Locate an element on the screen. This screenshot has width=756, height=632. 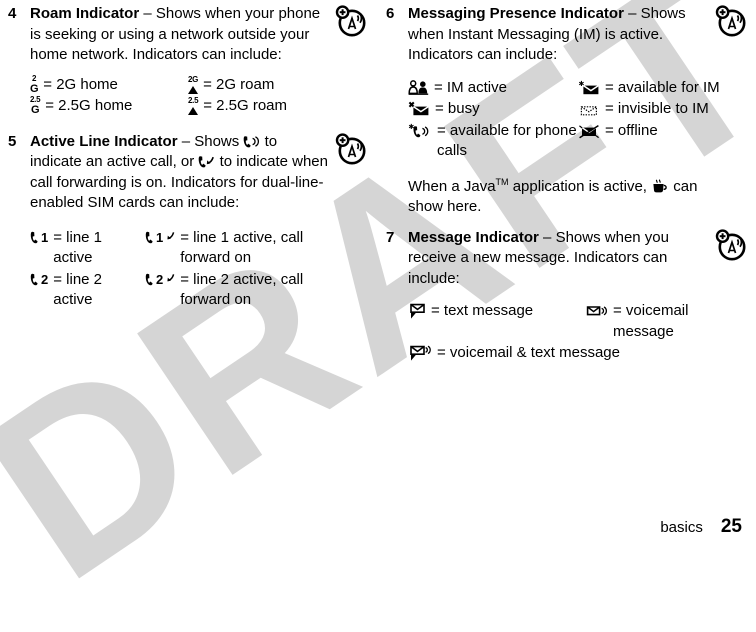
entry-number: 7 is located at coordinates (390, 237).